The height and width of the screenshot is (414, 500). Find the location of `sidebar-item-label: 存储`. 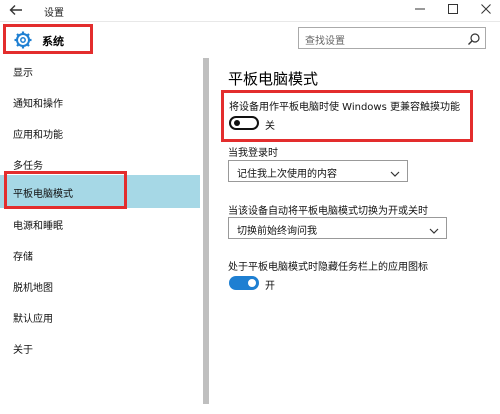

sidebar-item-label: 存储 is located at coordinates (23, 257).